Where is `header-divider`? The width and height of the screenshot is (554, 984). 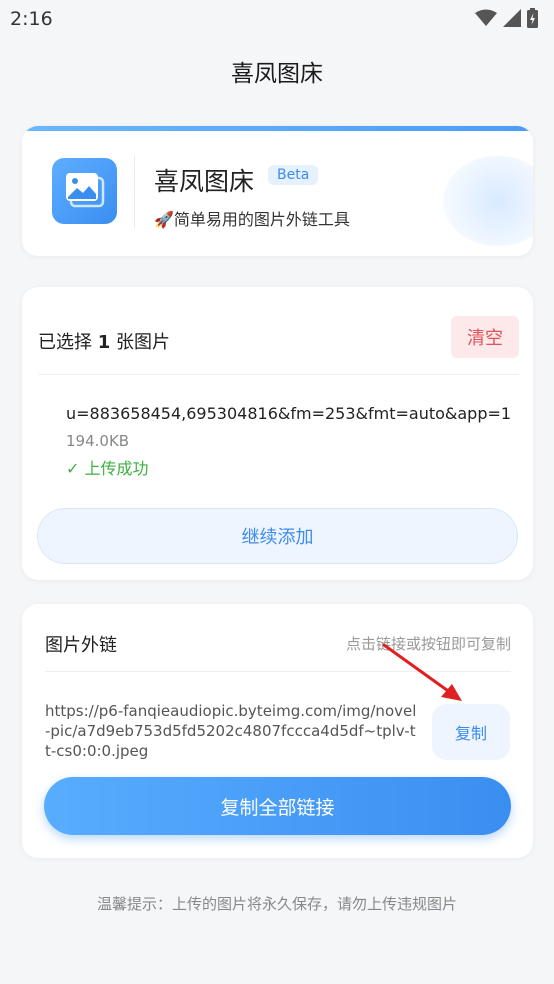
header-divider is located at coordinates (134, 192).